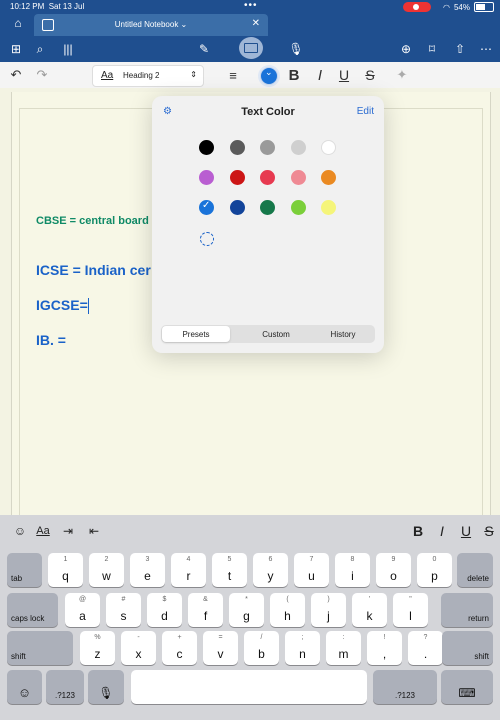 This screenshot has width=500, height=720. I want to click on kbd-strikethrough-icon: S, so click(489, 531).